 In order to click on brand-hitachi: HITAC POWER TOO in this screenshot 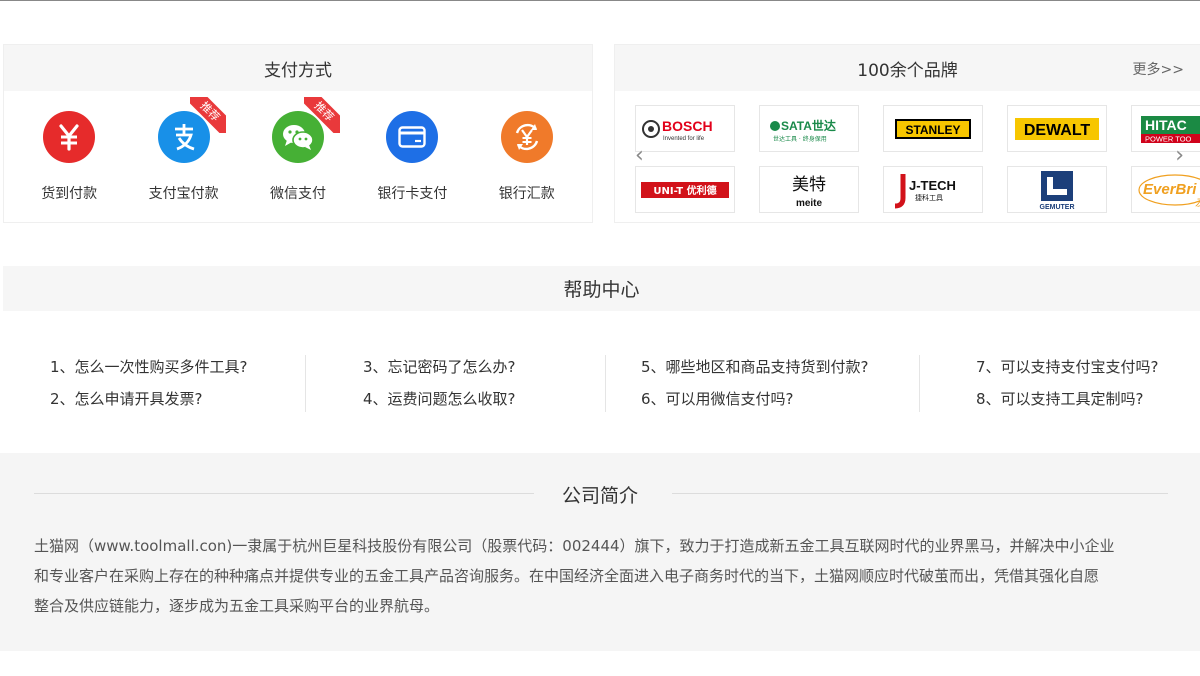, I will do `click(1165, 128)`.